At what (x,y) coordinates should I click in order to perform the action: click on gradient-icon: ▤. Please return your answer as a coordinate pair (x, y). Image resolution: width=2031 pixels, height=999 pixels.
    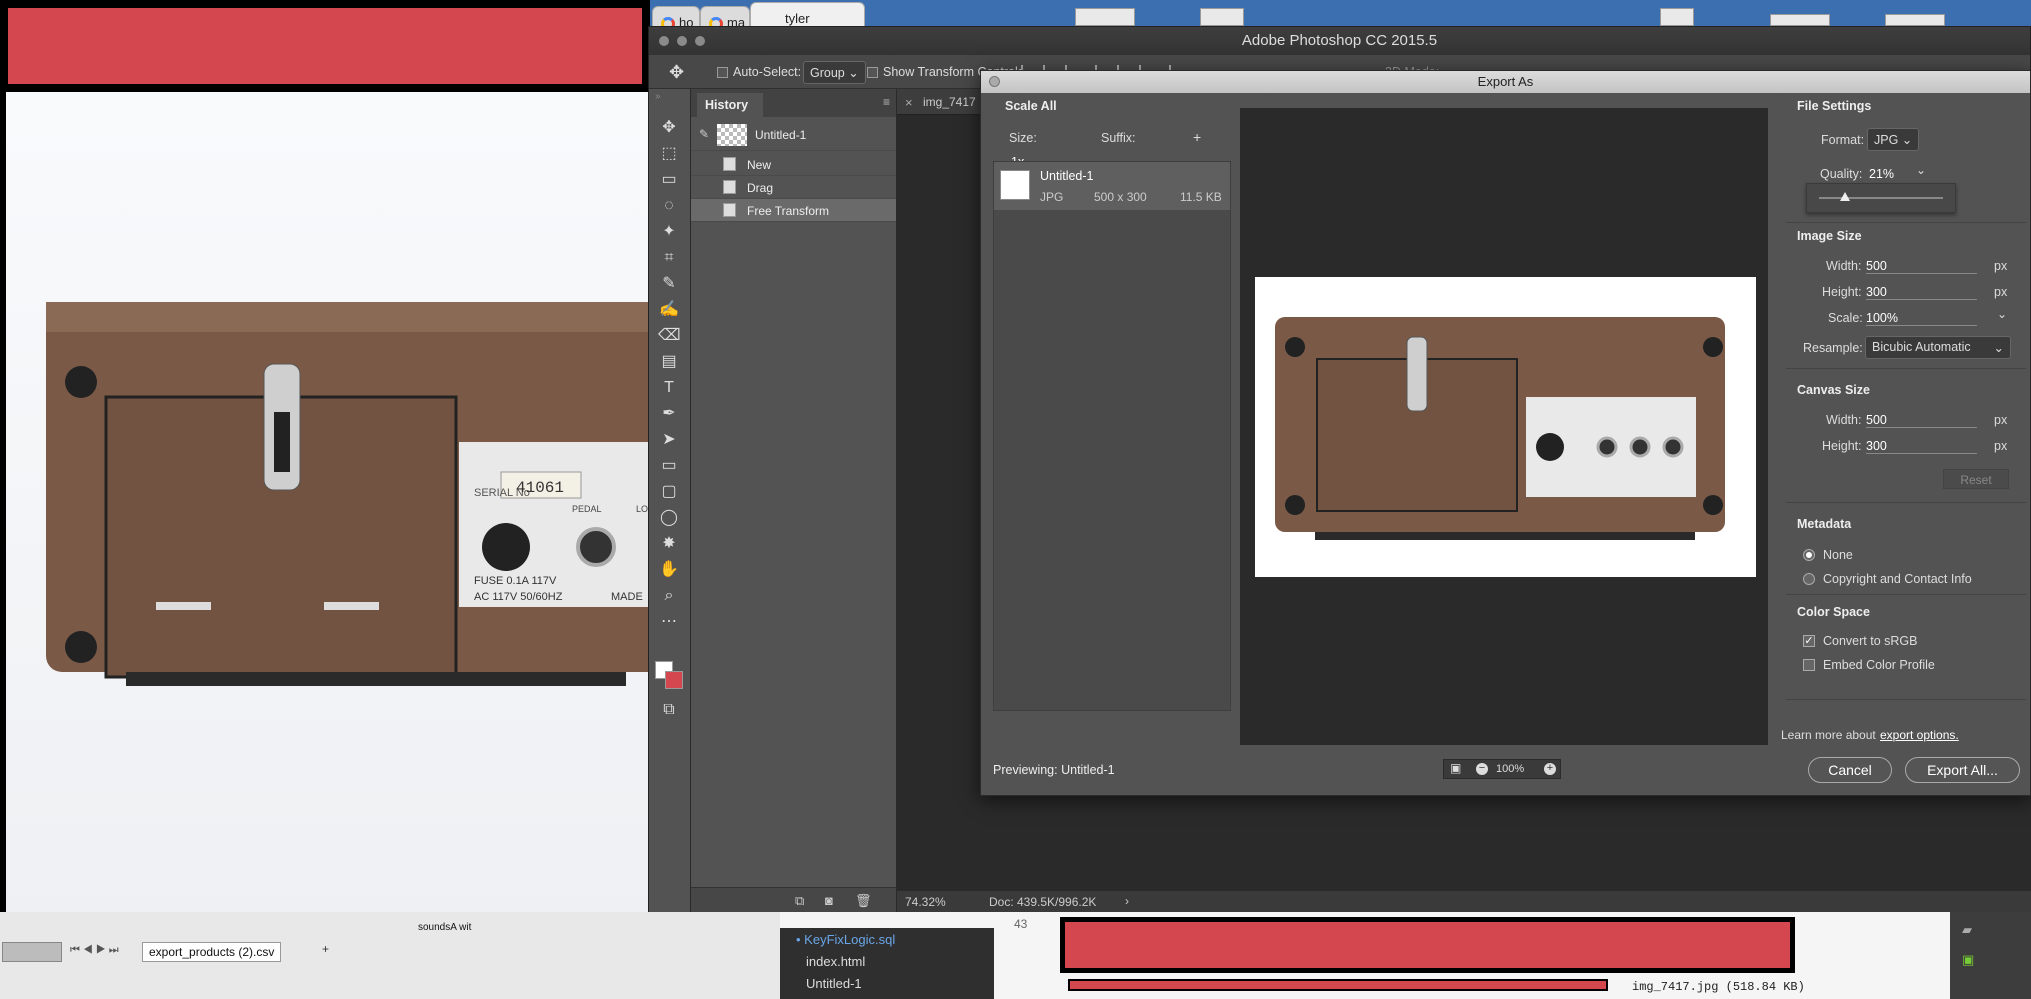
    Looking at the image, I should click on (669, 362).